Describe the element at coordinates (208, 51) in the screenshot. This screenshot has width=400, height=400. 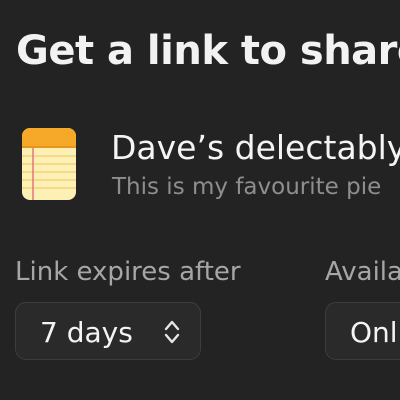
I see `dialog-title: Get a link to share` at that location.